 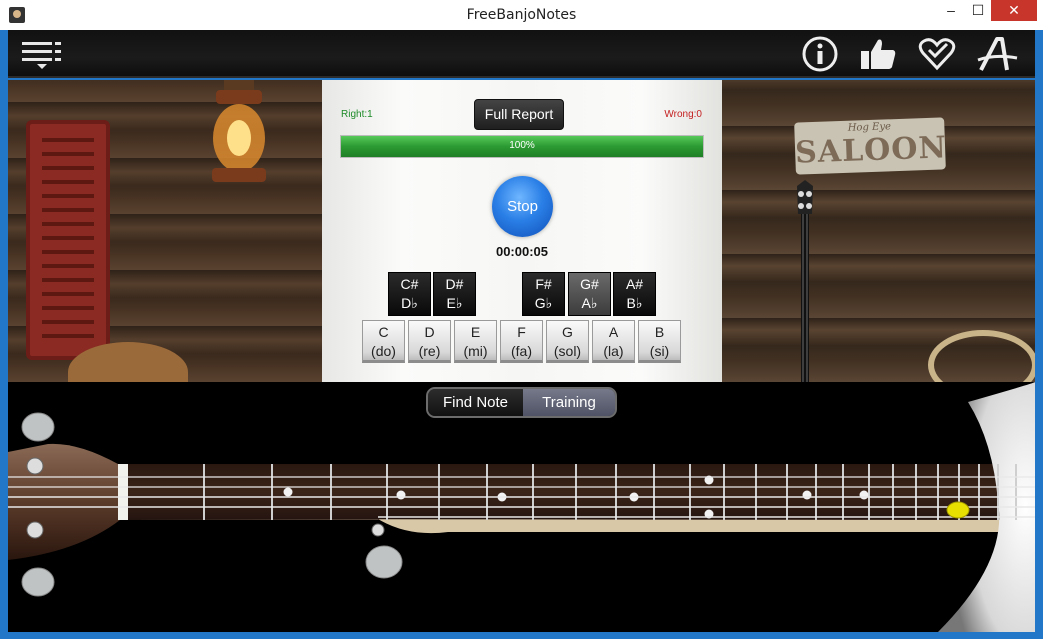 I want to click on note-marker, so click(x=958, y=510).